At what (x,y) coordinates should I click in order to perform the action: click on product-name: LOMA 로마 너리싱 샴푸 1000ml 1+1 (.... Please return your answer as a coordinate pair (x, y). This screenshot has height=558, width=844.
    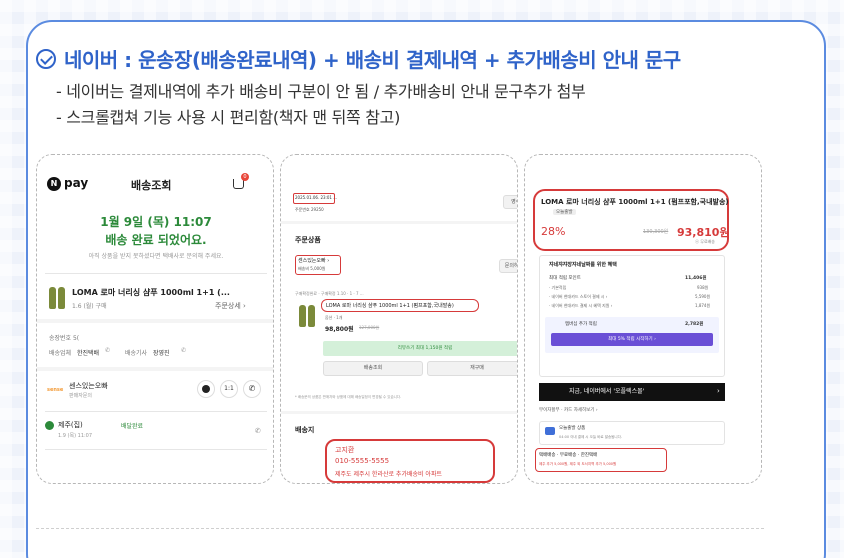
    Looking at the image, I should click on (151, 292).